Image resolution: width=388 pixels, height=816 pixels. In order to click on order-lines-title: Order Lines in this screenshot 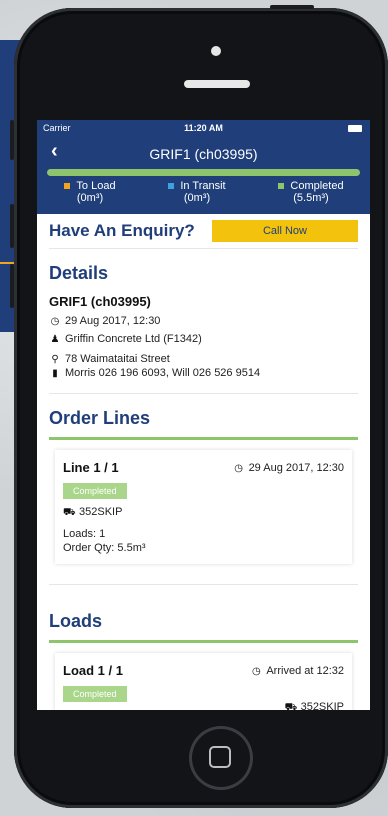, I will do `click(100, 418)`.